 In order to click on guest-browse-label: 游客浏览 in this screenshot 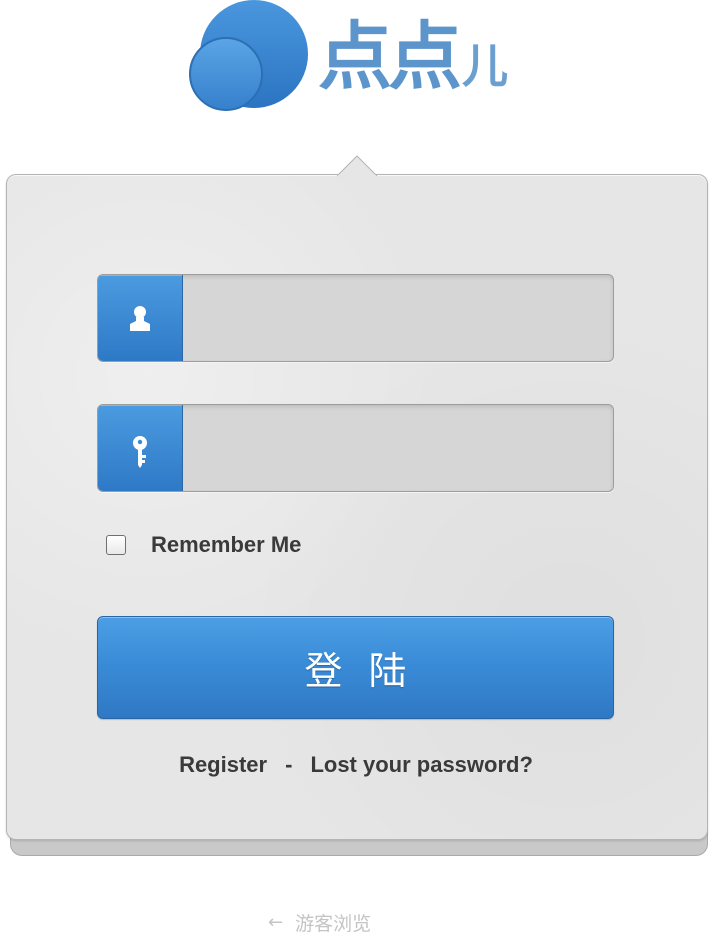, I will do `click(333, 922)`.